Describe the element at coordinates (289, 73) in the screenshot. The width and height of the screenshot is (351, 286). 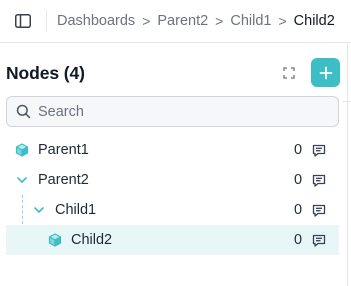
I see `fullscreen-icon` at that location.